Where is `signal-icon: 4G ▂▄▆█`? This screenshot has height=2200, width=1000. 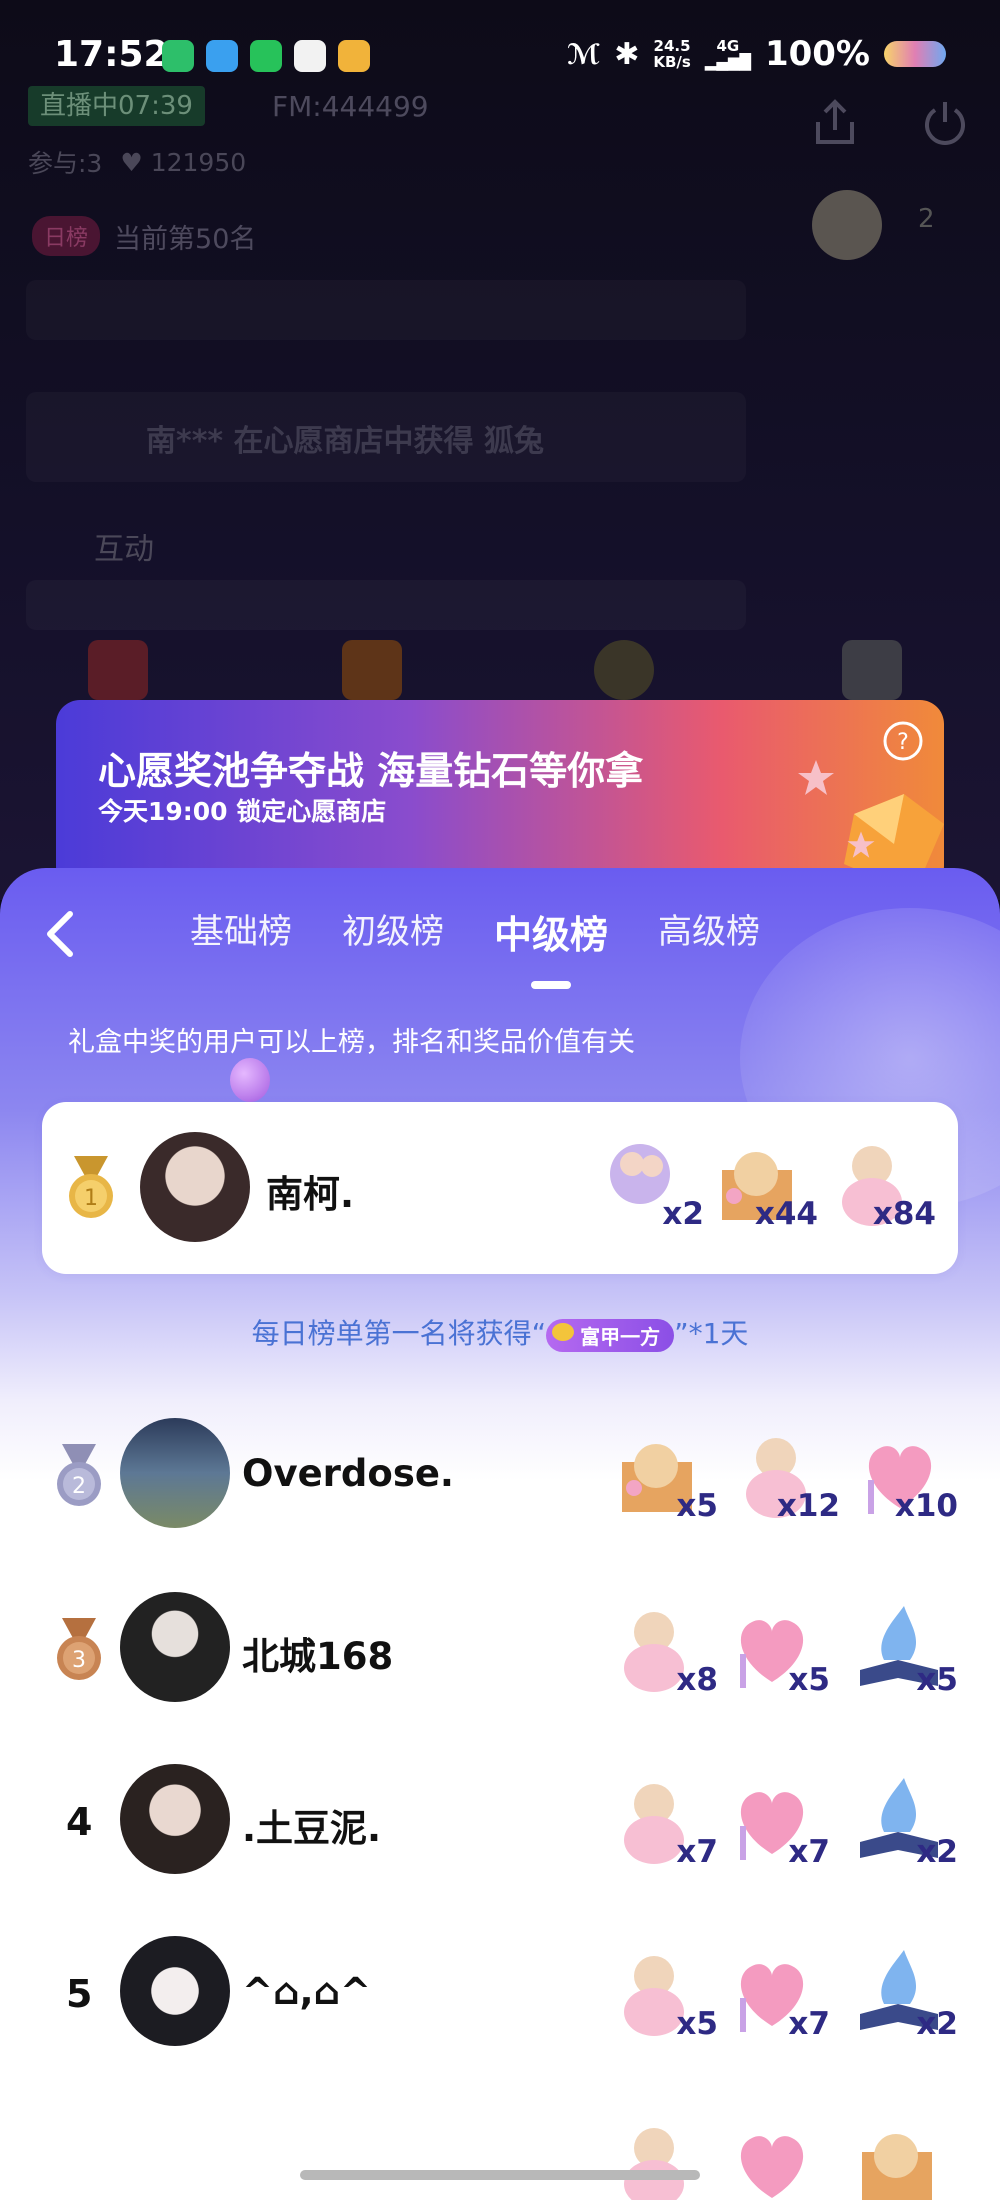 signal-icon: 4G ▂▄▆█ is located at coordinates (728, 54).